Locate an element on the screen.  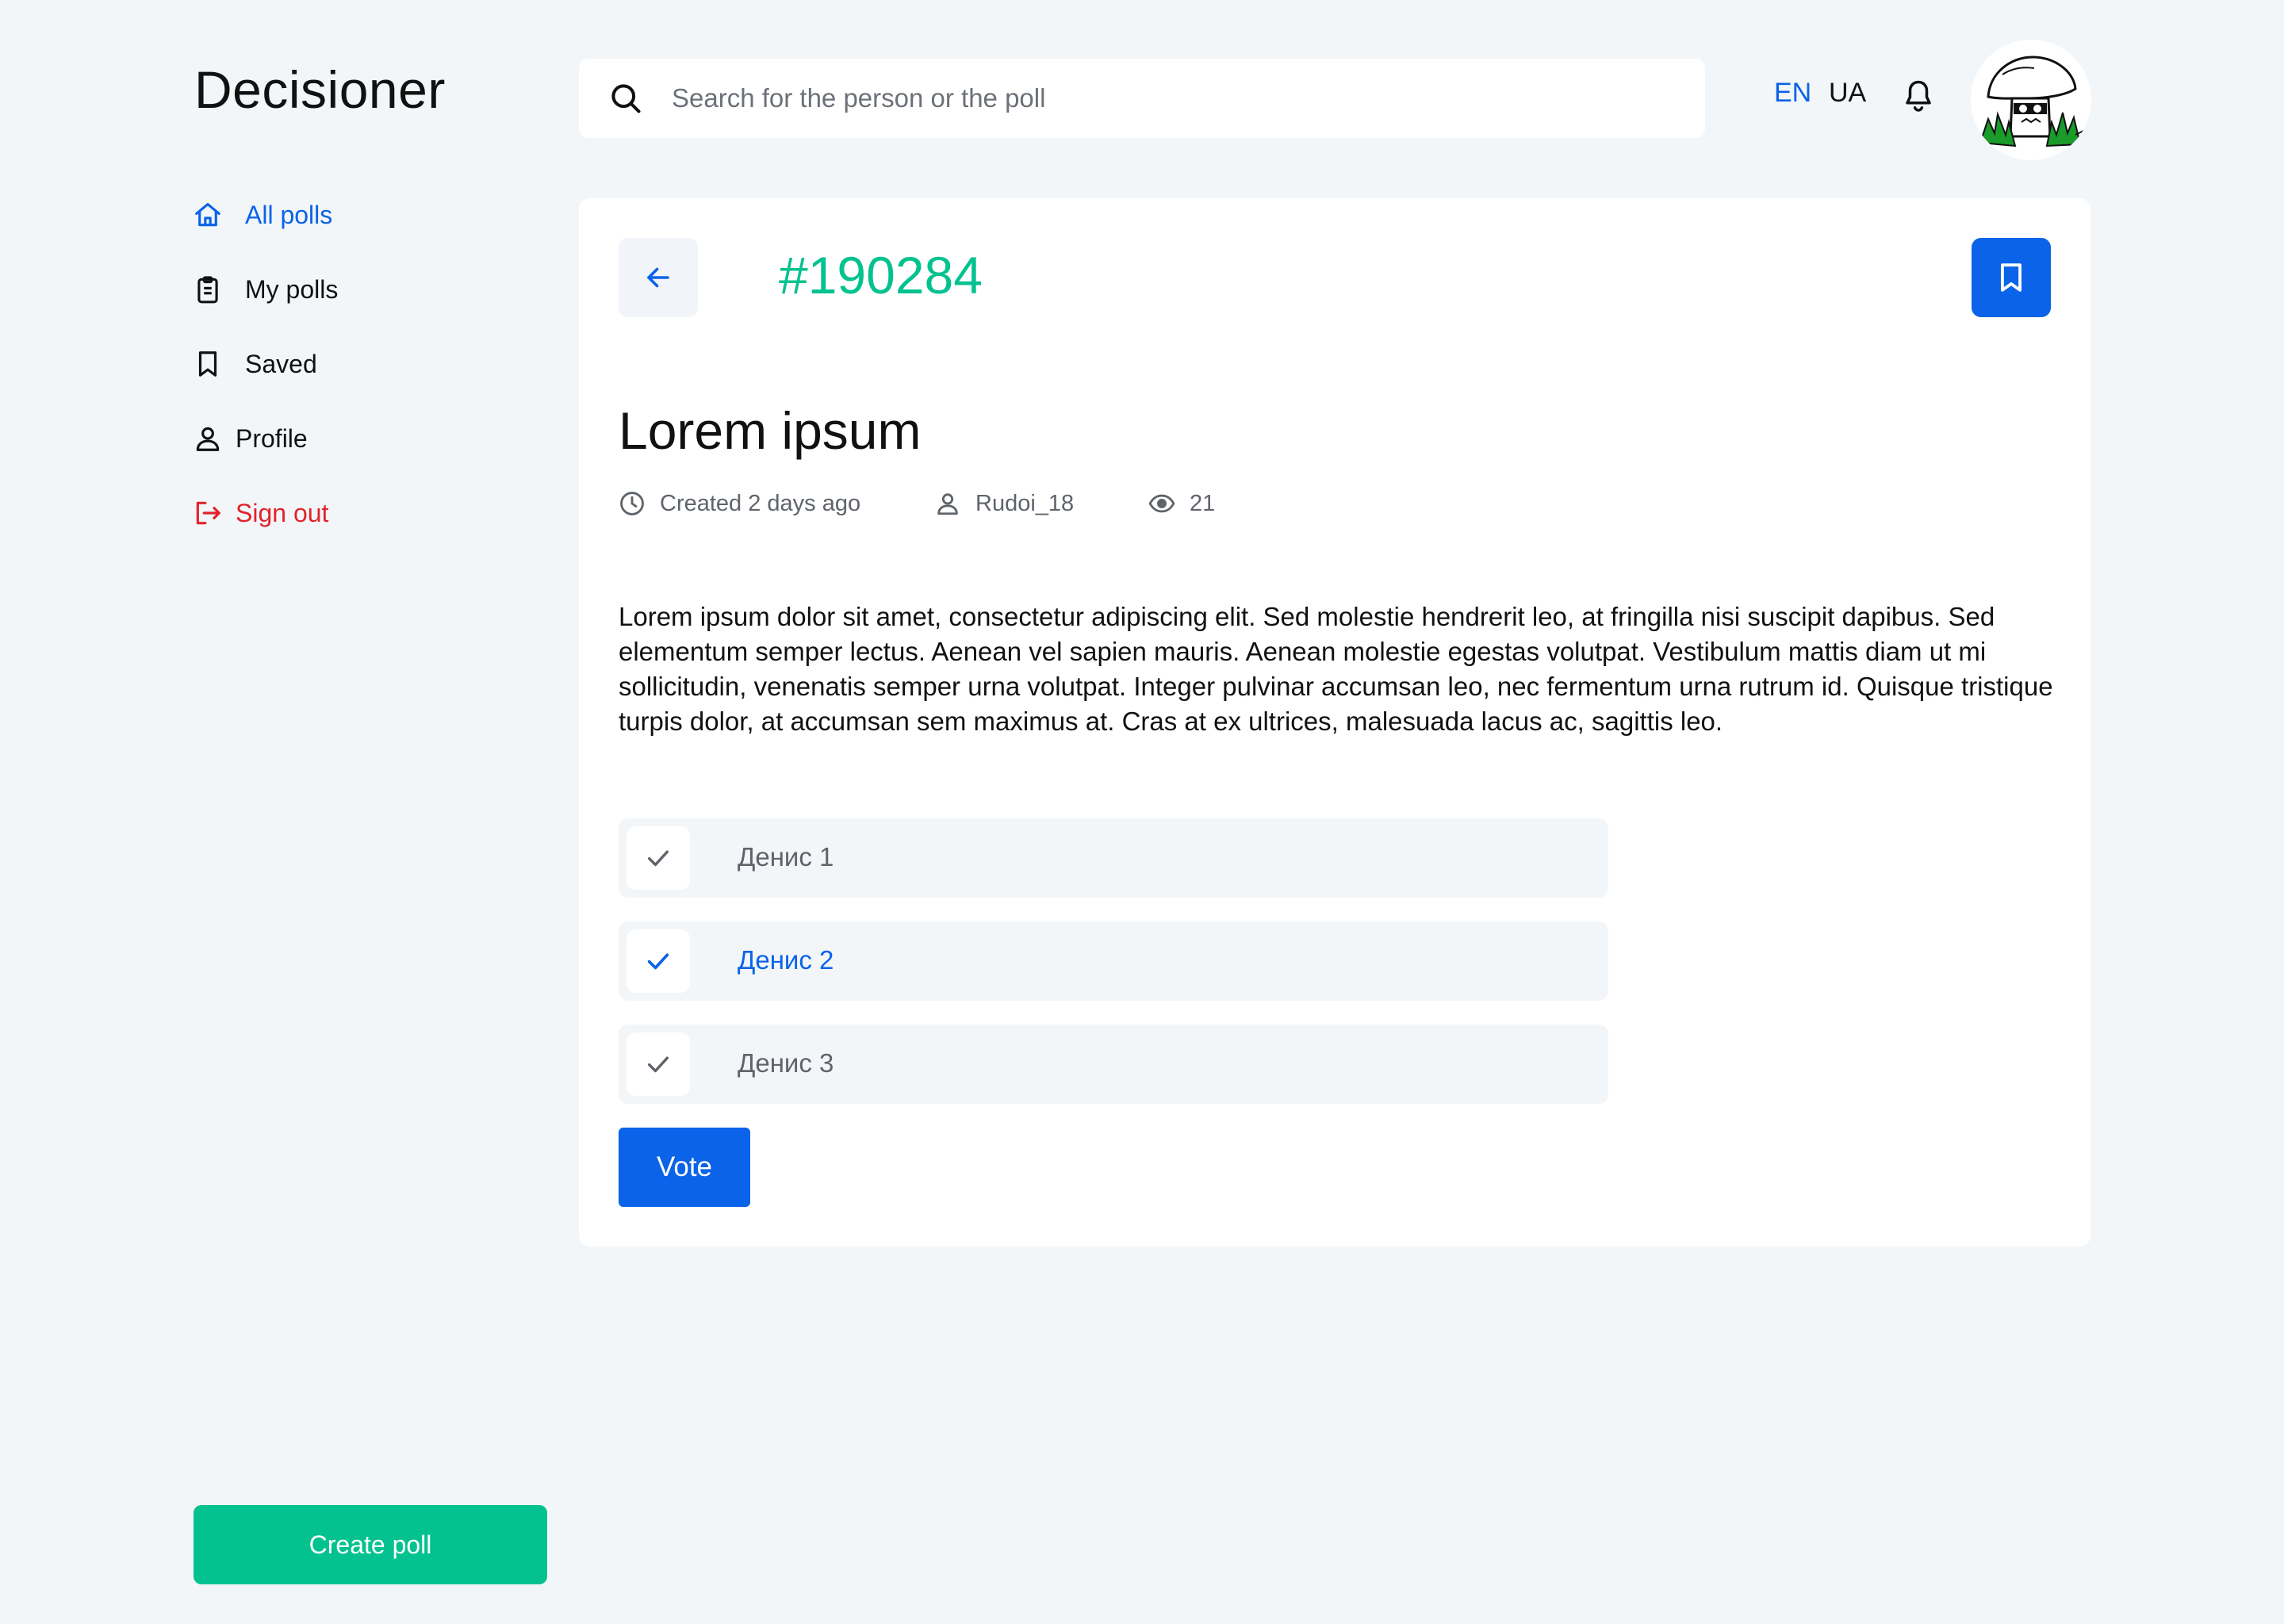
sidebar-item-label: All polls is located at coordinates (289, 215).